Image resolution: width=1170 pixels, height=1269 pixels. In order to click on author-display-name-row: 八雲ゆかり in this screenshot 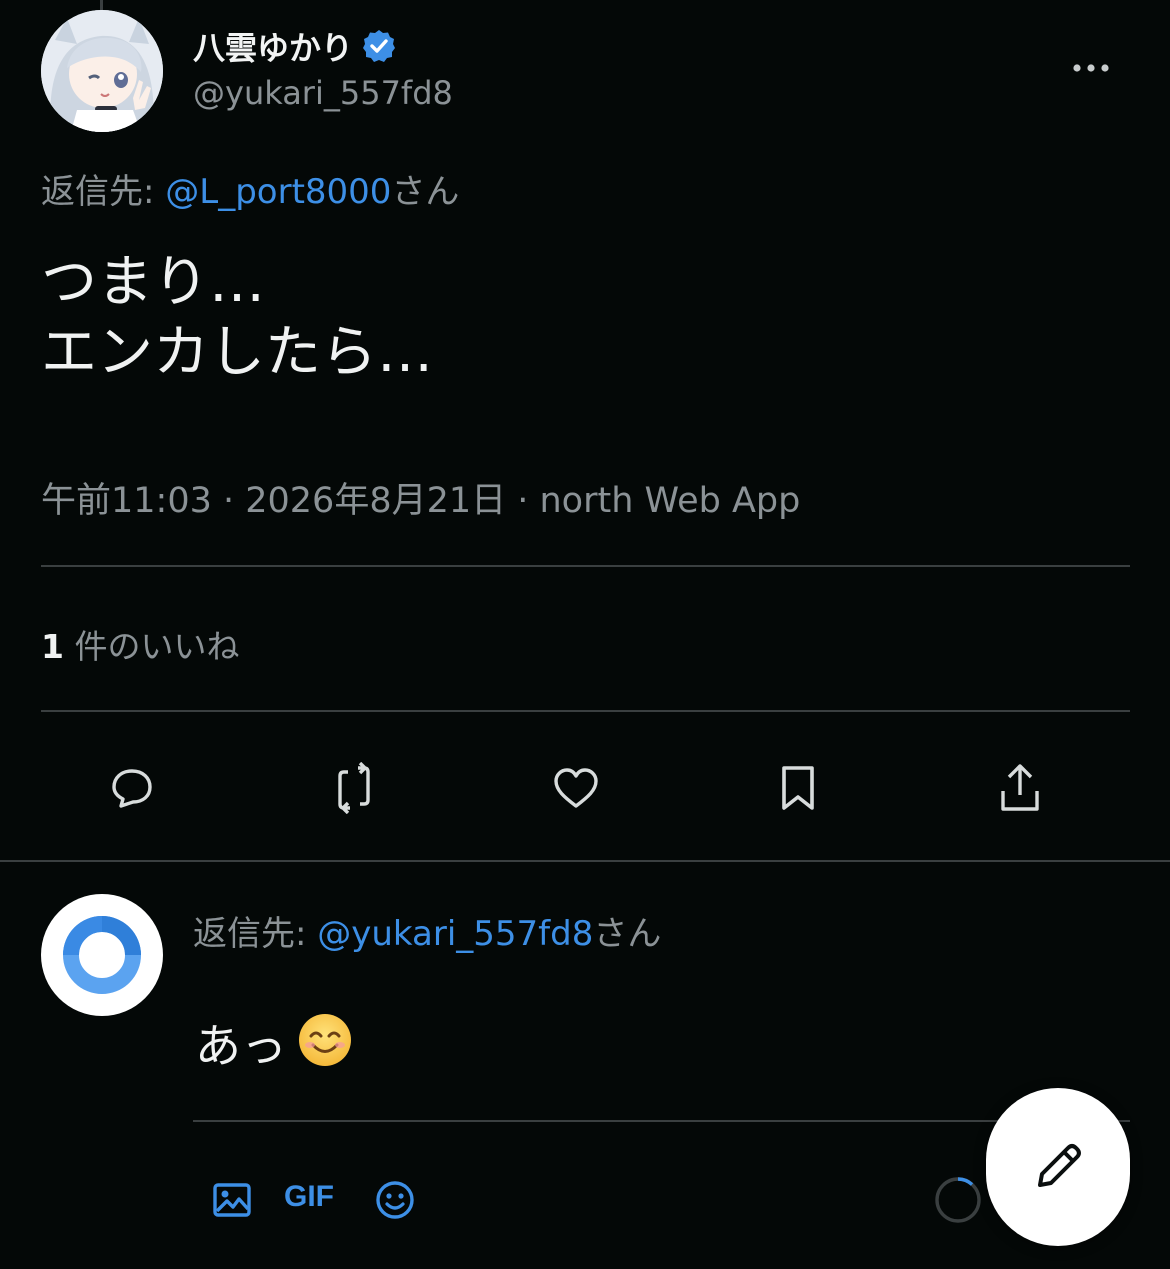, I will do `click(295, 46)`.